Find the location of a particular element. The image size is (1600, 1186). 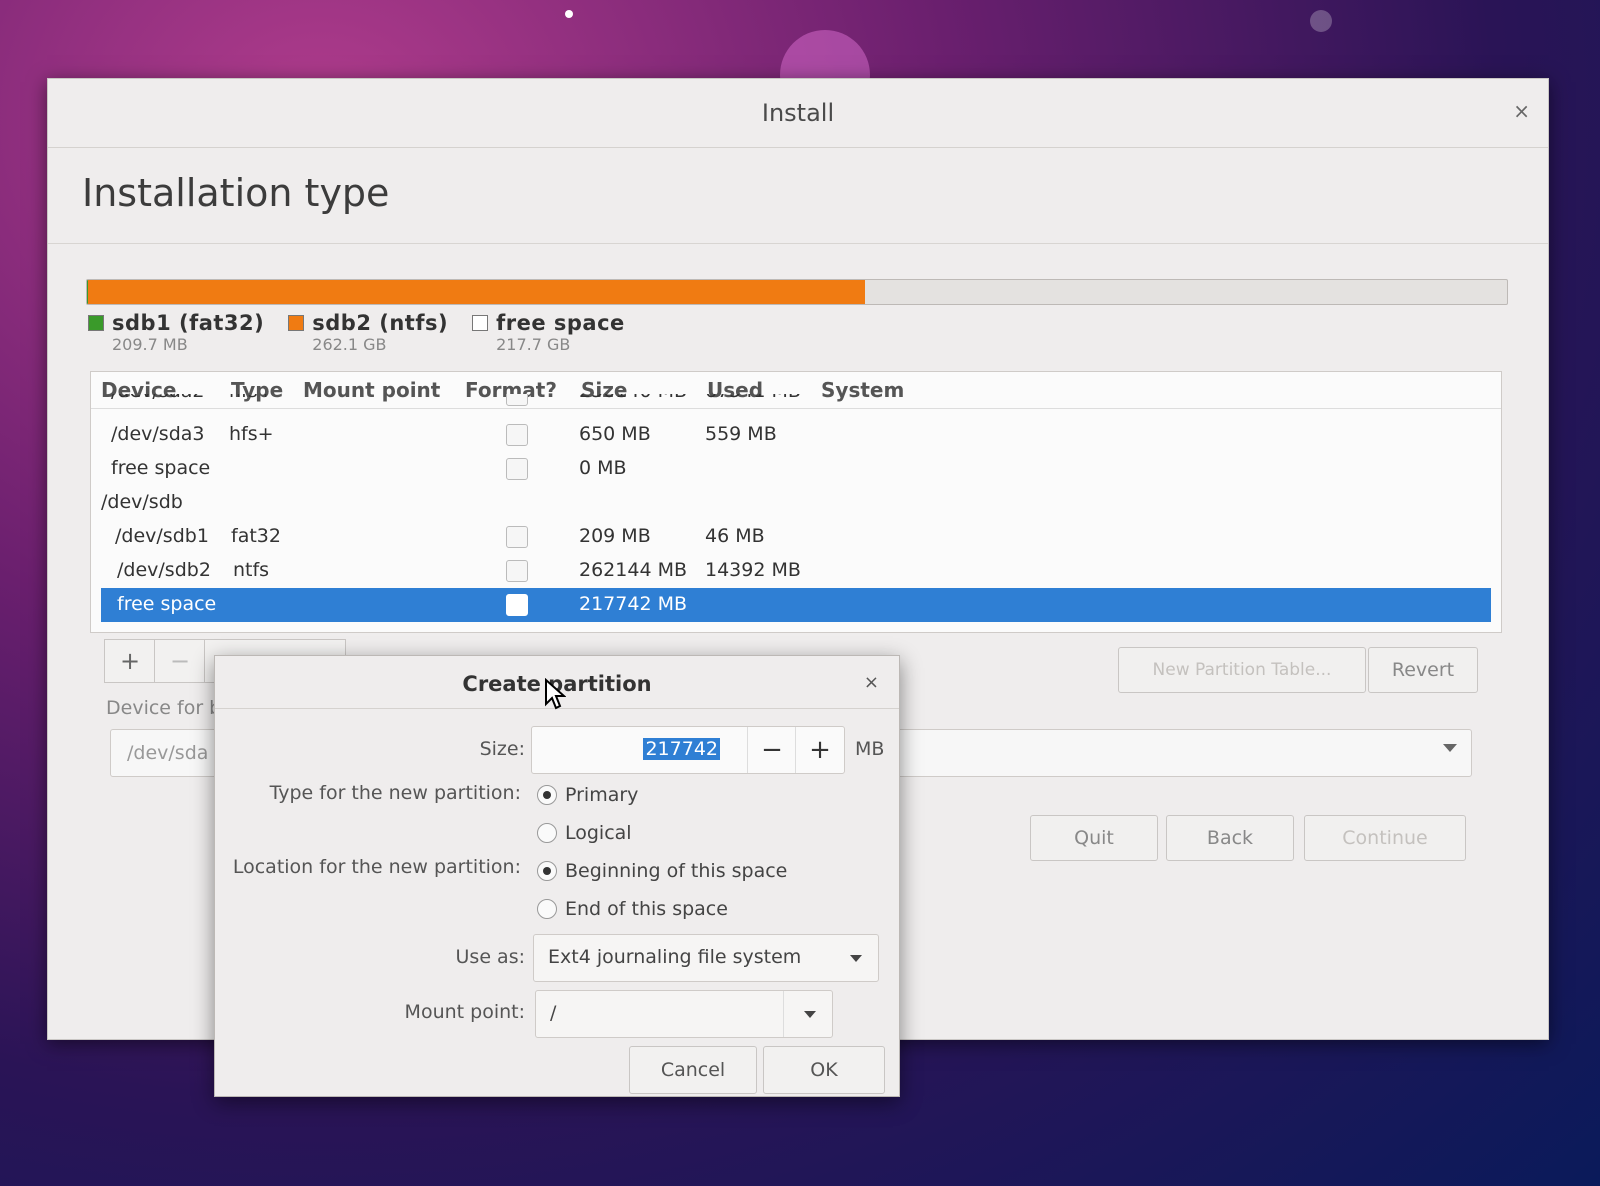

back-button: Back is located at coordinates (1230, 838).